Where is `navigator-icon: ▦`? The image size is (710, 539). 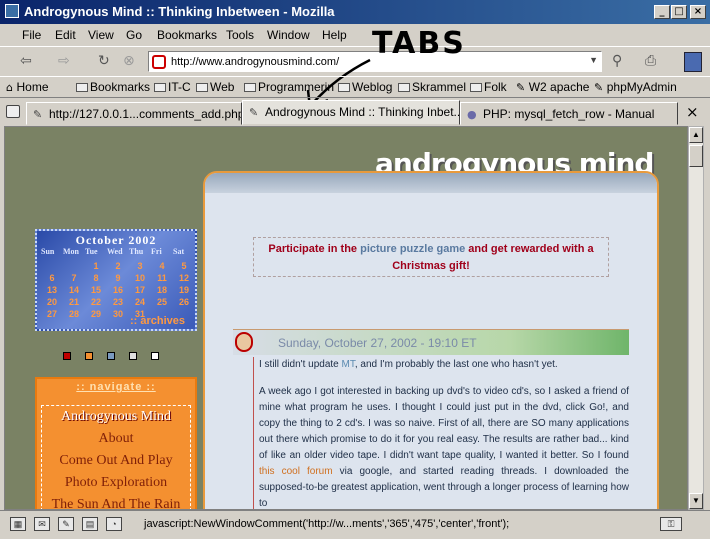
navigator-icon: ▦ is located at coordinates (18, 524).